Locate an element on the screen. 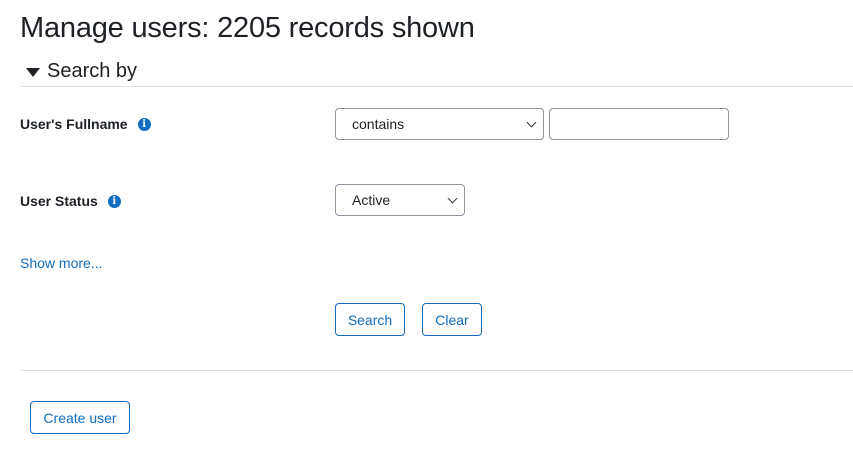 The width and height of the screenshot is (853, 460). fullname-search-input is located at coordinates (639, 124).